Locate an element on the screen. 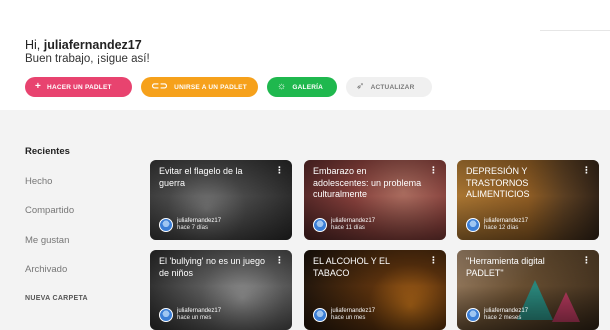 The width and height of the screenshot is (610, 330). padlet-time: hace 7 días is located at coordinates (193, 228).